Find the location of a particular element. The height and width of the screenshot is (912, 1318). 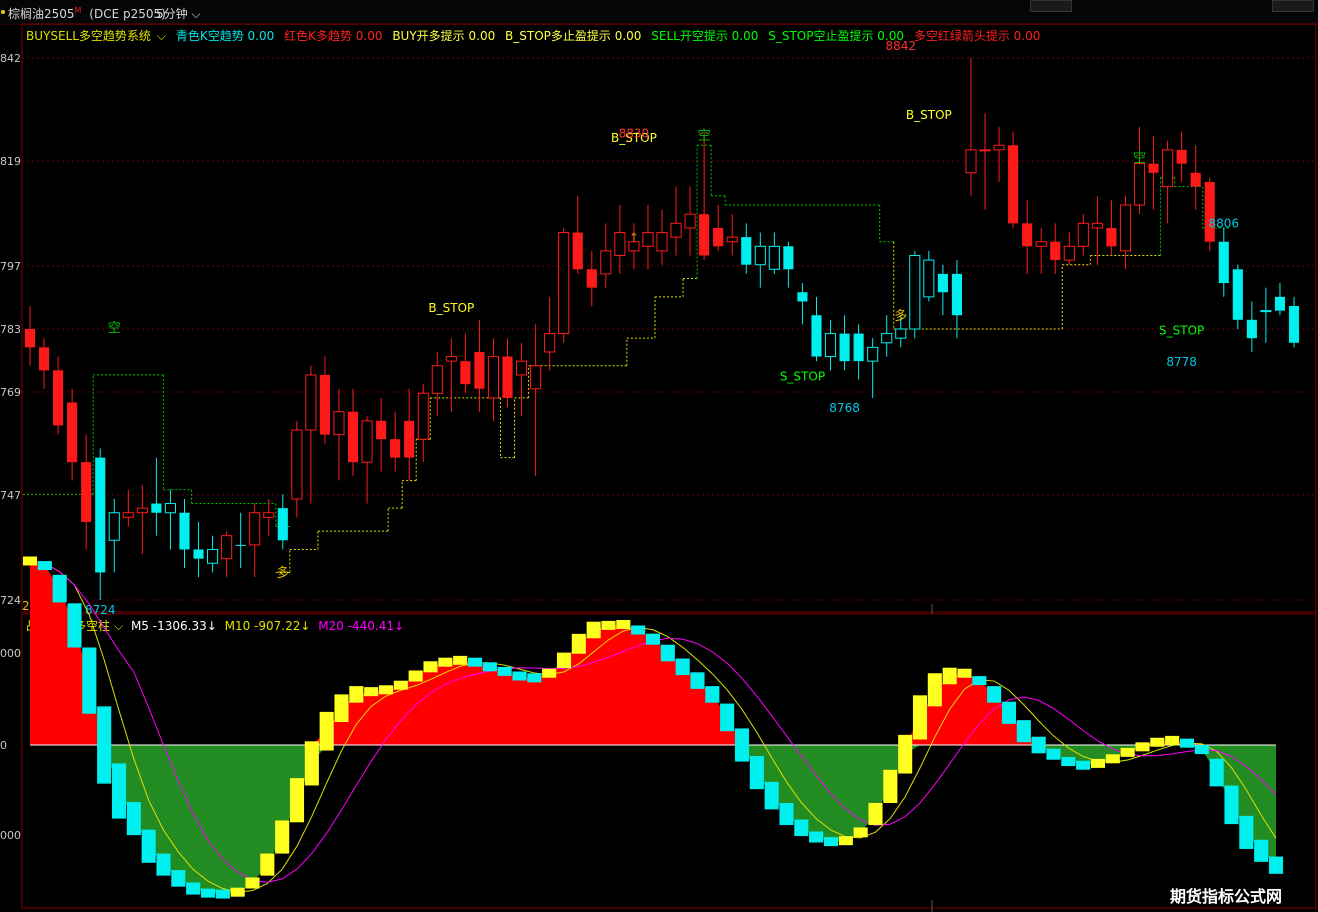

sub-y-tick-label: 0 is located at coordinates (3, 745).